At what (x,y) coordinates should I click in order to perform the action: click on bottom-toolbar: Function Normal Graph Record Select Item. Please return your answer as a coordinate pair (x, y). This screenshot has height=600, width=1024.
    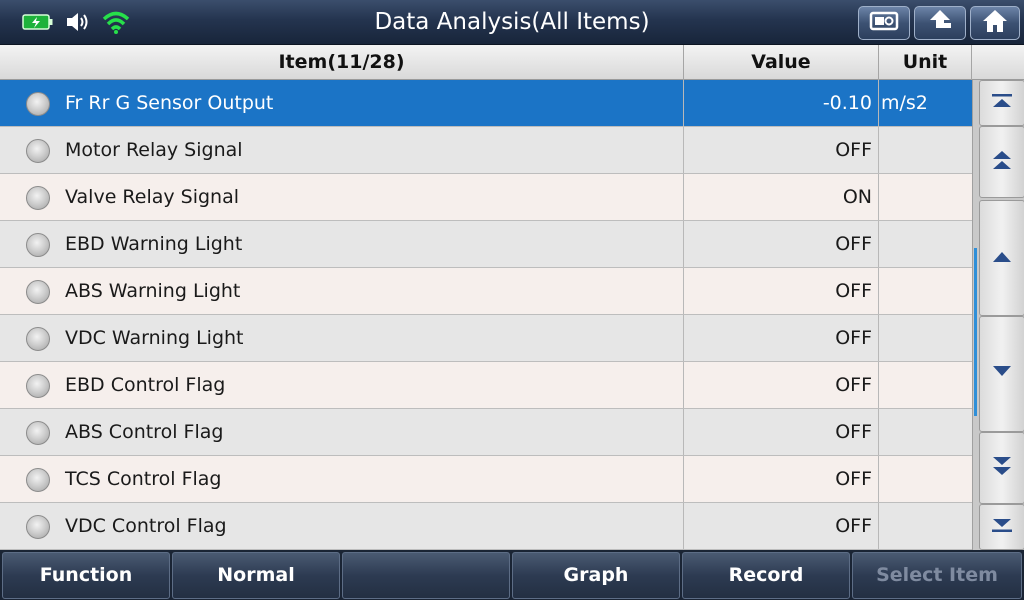
    Looking at the image, I should click on (512, 575).